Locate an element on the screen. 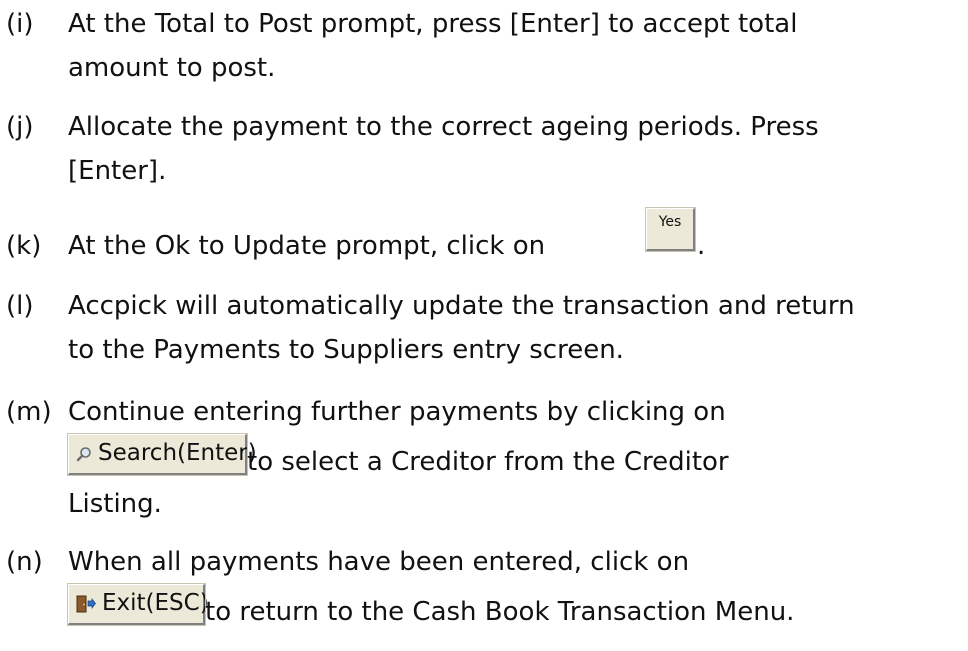 The height and width of the screenshot is (651, 968). search-button-label: Search(Enter) is located at coordinates (177, 453).